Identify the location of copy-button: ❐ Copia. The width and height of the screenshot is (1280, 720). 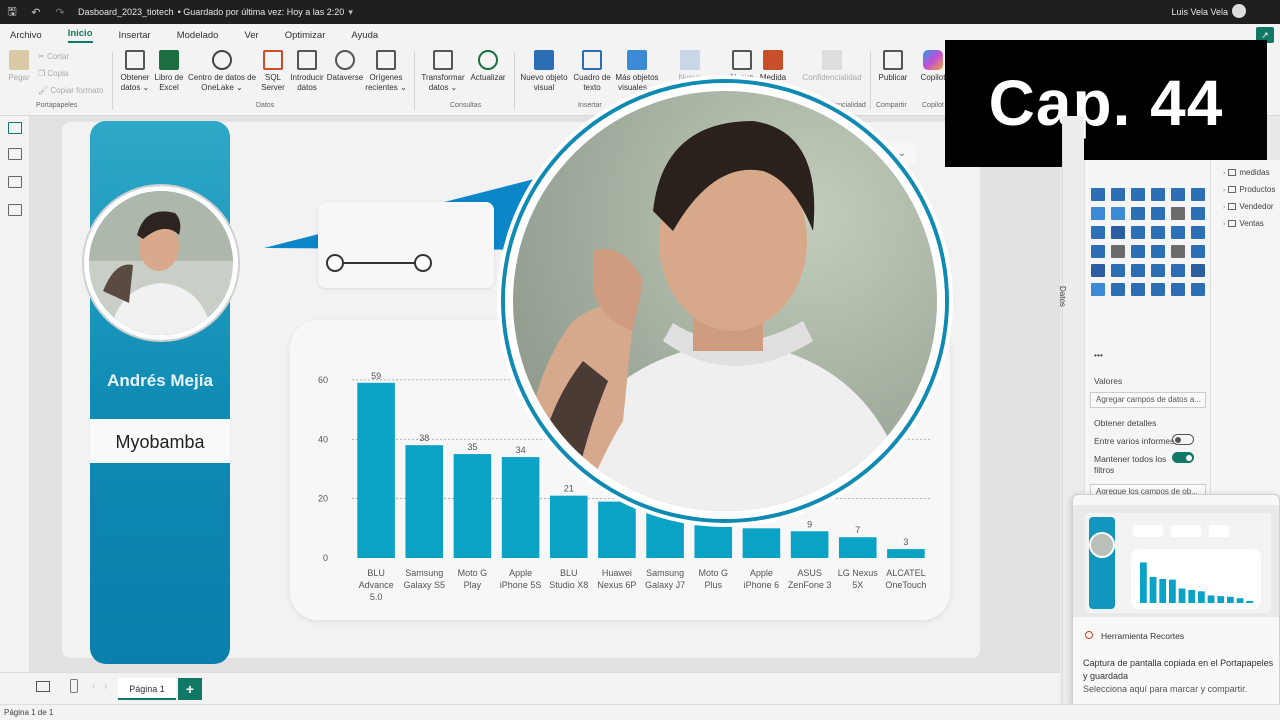
(53, 73).